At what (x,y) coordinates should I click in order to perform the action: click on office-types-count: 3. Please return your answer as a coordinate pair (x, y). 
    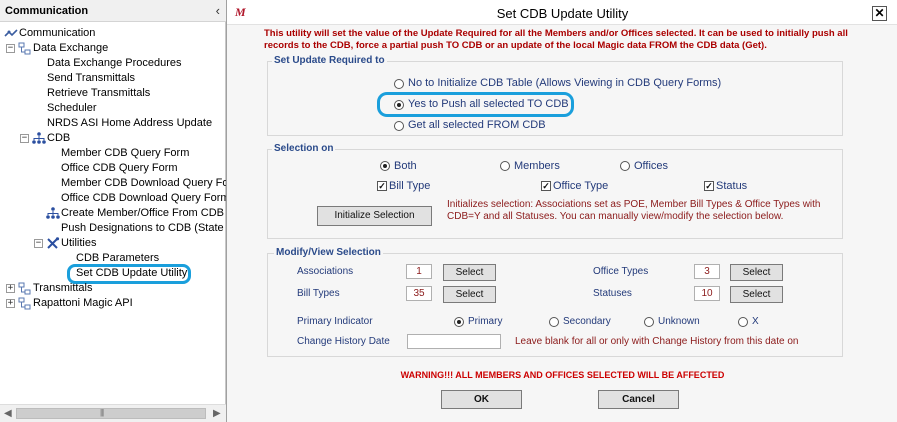
    Looking at the image, I should click on (707, 271).